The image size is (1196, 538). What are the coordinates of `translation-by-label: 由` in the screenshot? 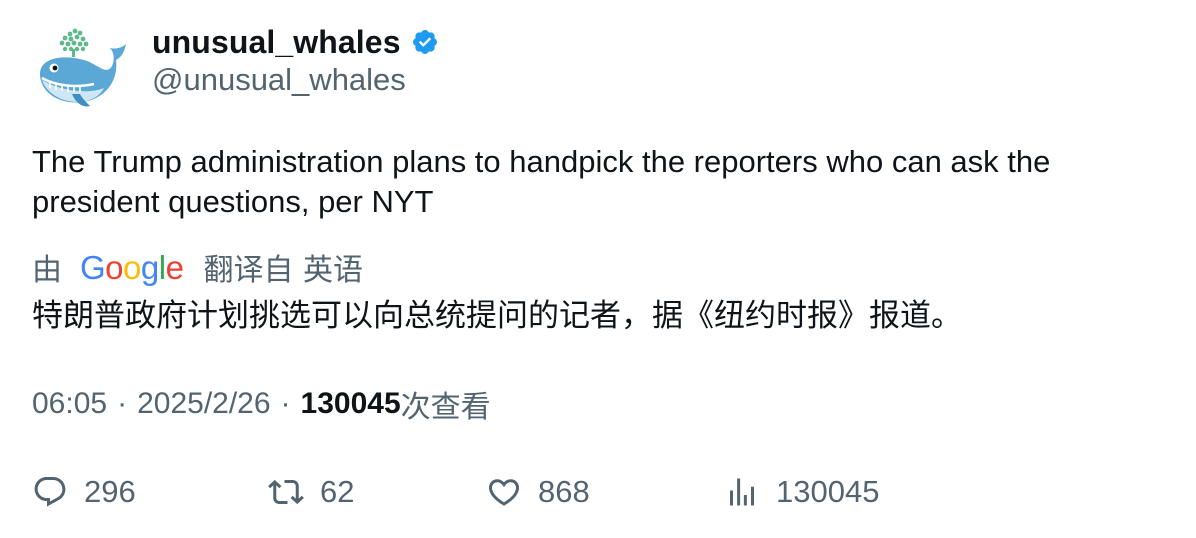 It's located at (47, 270).